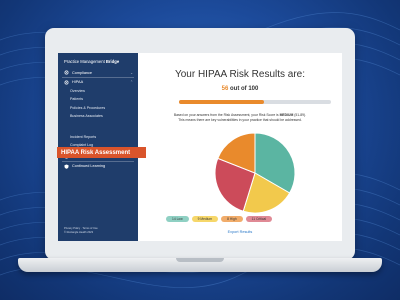 This screenshot has height=300, width=400. What do you see at coordinates (112, 61) in the screenshot?
I see `brand-suffix: Bridge` at bounding box center [112, 61].